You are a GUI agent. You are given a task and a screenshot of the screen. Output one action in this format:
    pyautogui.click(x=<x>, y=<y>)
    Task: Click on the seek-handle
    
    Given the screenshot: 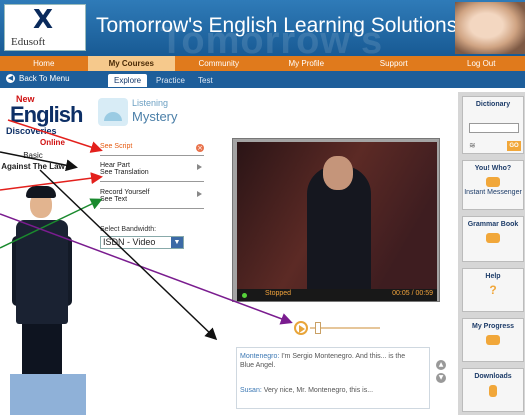 What is the action you would take?
    pyautogui.click(x=318, y=328)
    